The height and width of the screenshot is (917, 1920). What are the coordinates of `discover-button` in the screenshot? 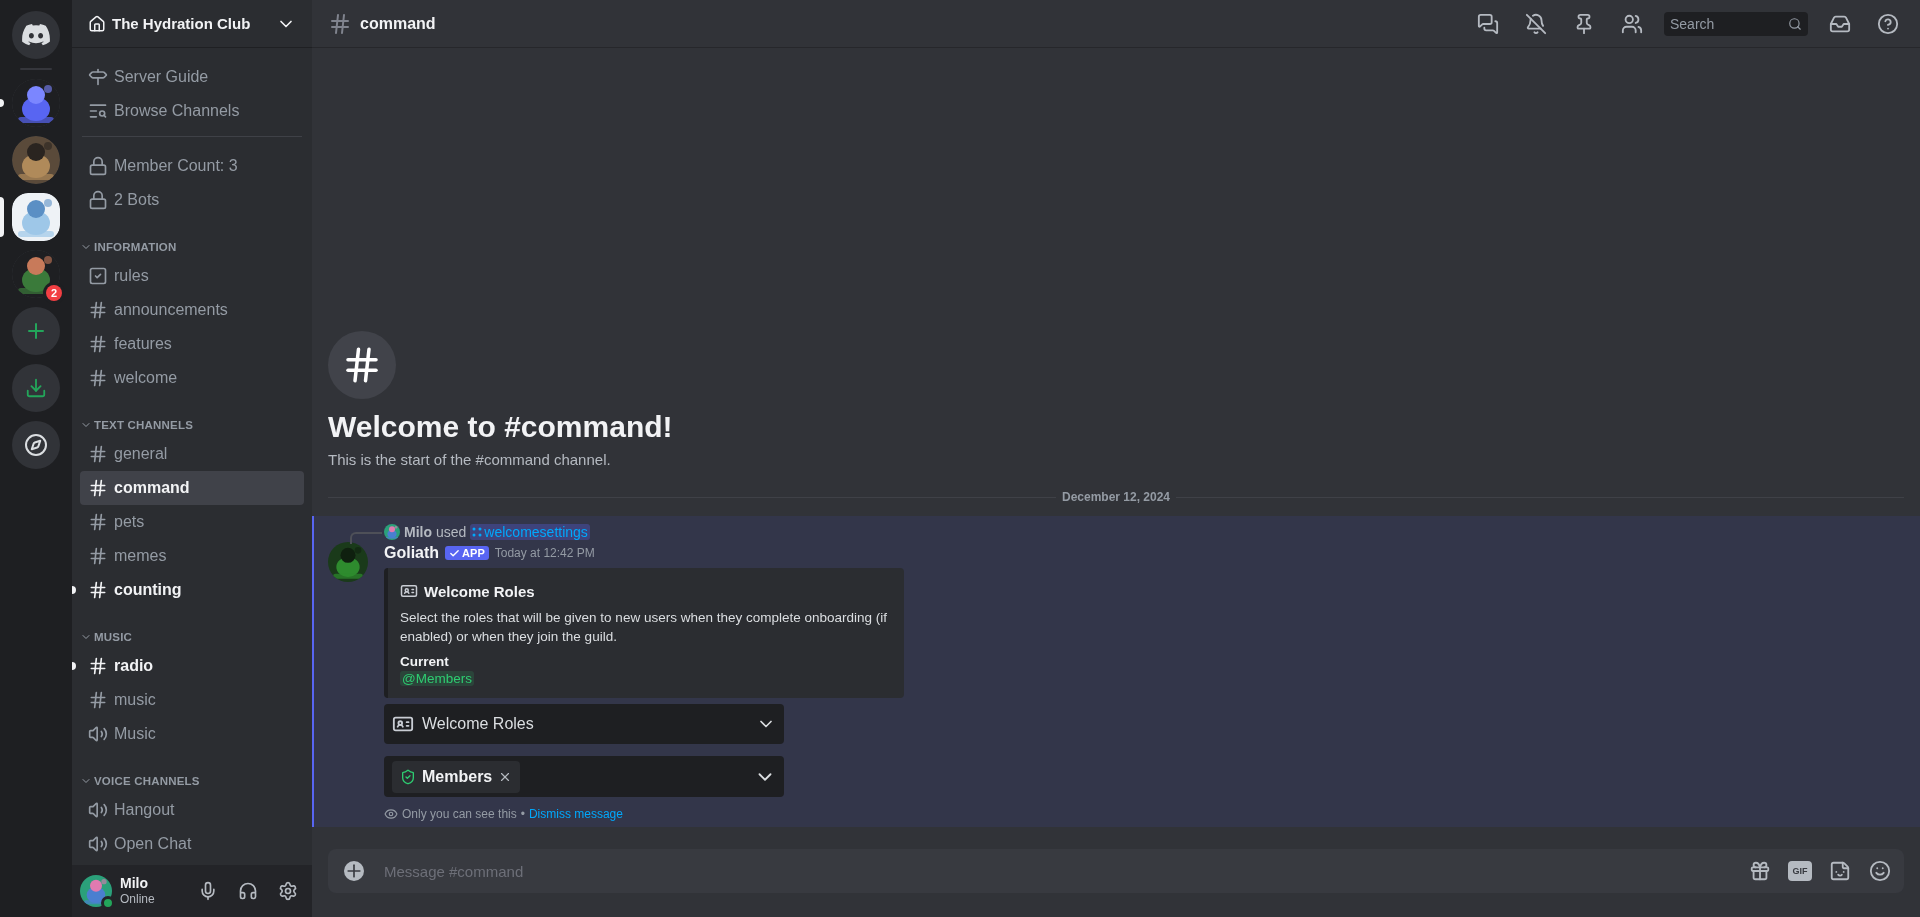 It's located at (36, 445).